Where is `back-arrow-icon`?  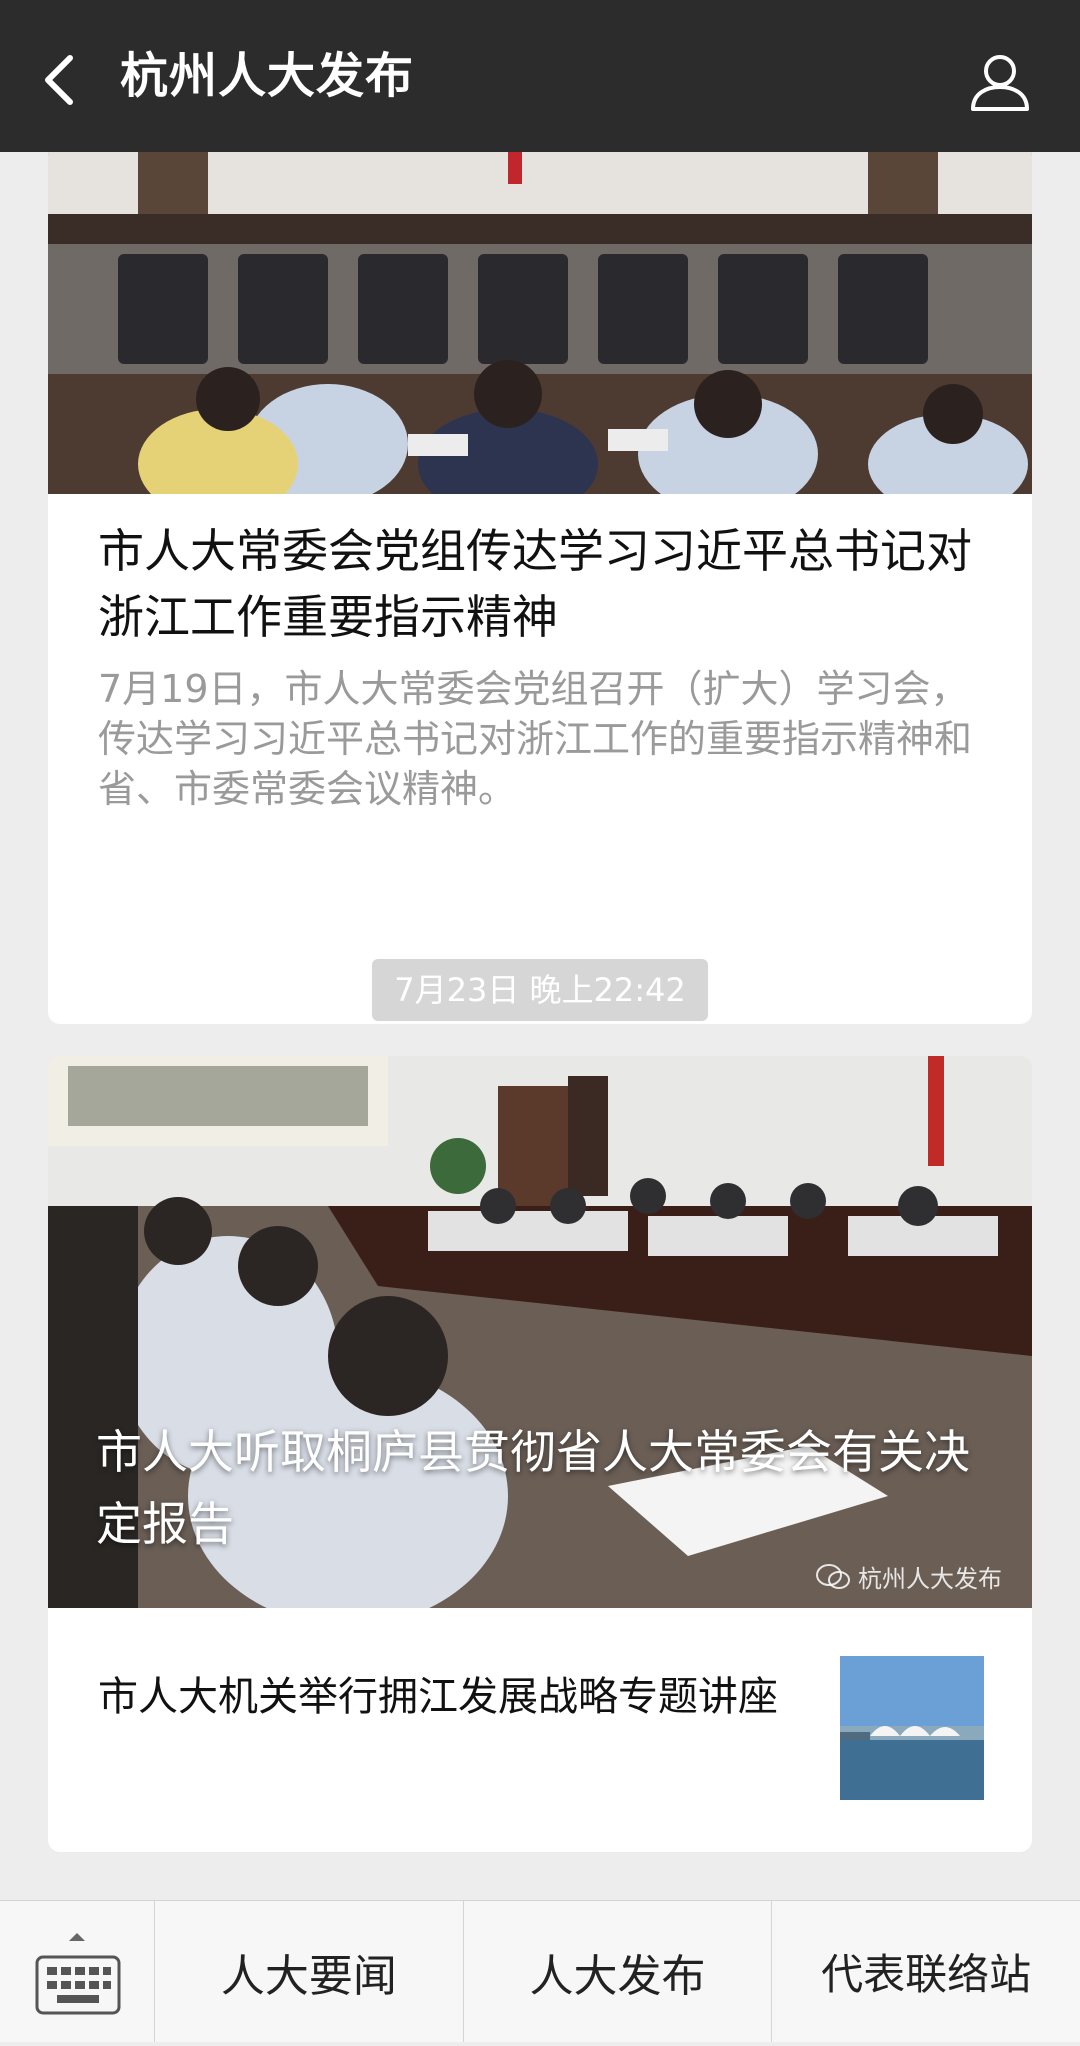
back-arrow-icon is located at coordinates (60, 80).